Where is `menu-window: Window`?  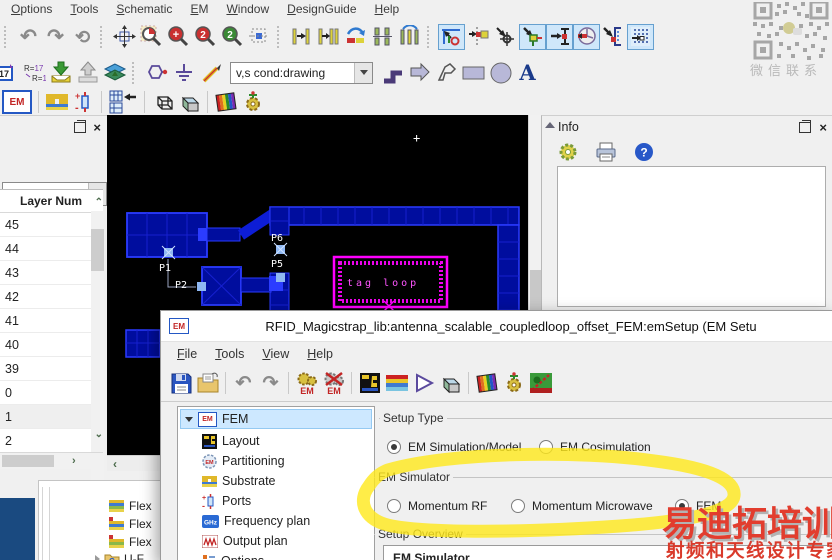 menu-window: Window is located at coordinates (247, 9).